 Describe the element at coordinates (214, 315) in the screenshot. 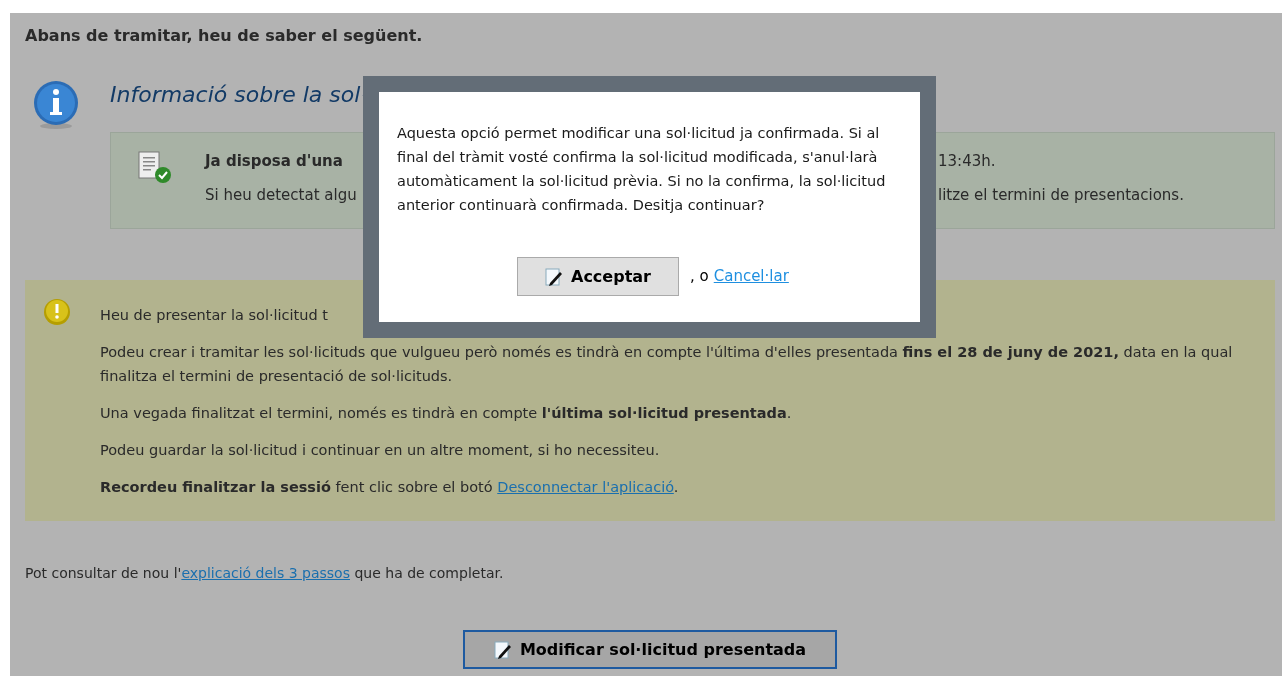

I see `warning-paragraph: Heu de presentar la sol·licitud t` at that location.